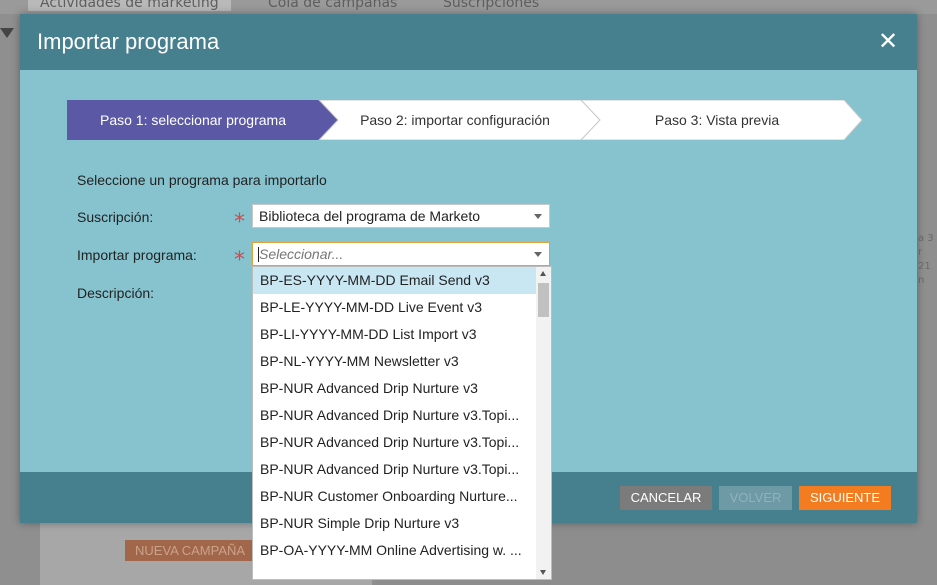 The height and width of the screenshot is (585, 937). I want to click on side-text-line: a 3 r, so click(926, 245).